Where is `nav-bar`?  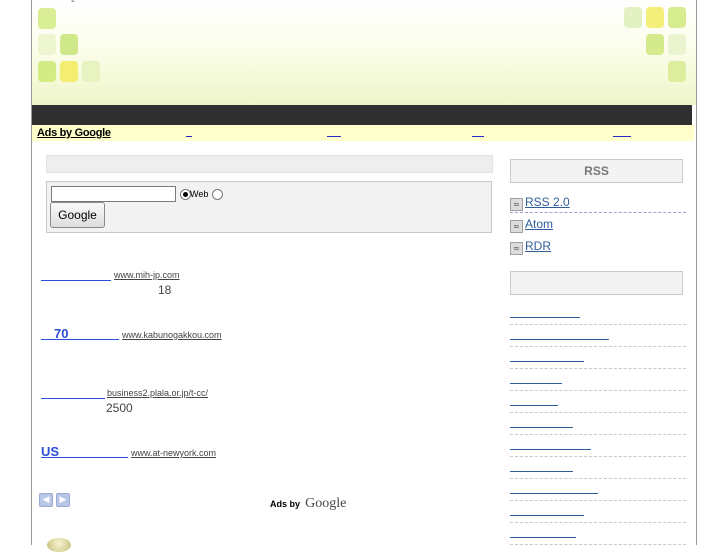 nav-bar is located at coordinates (362, 115).